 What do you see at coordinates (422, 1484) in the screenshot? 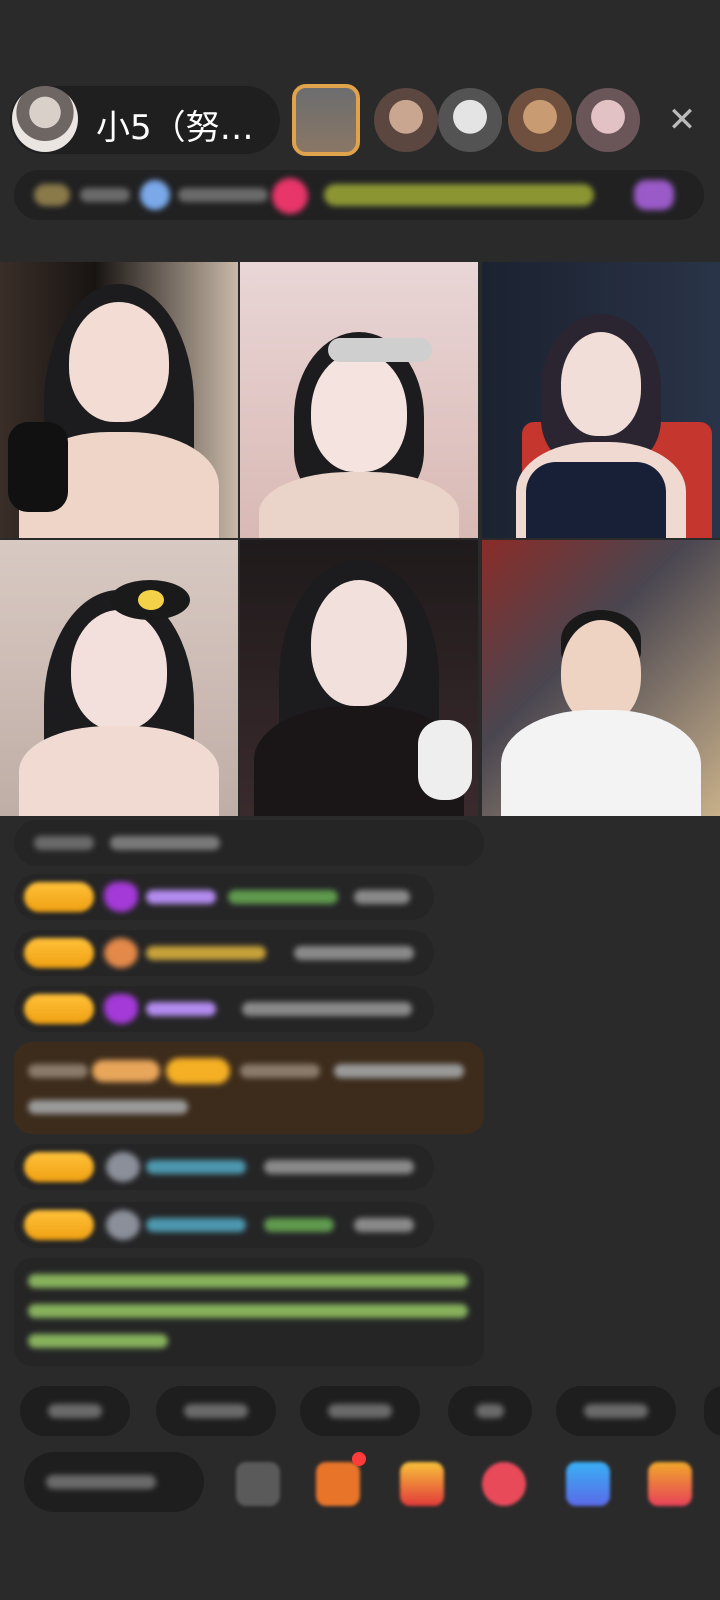
I see `gift-box-icon` at bounding box center [422, 1484].